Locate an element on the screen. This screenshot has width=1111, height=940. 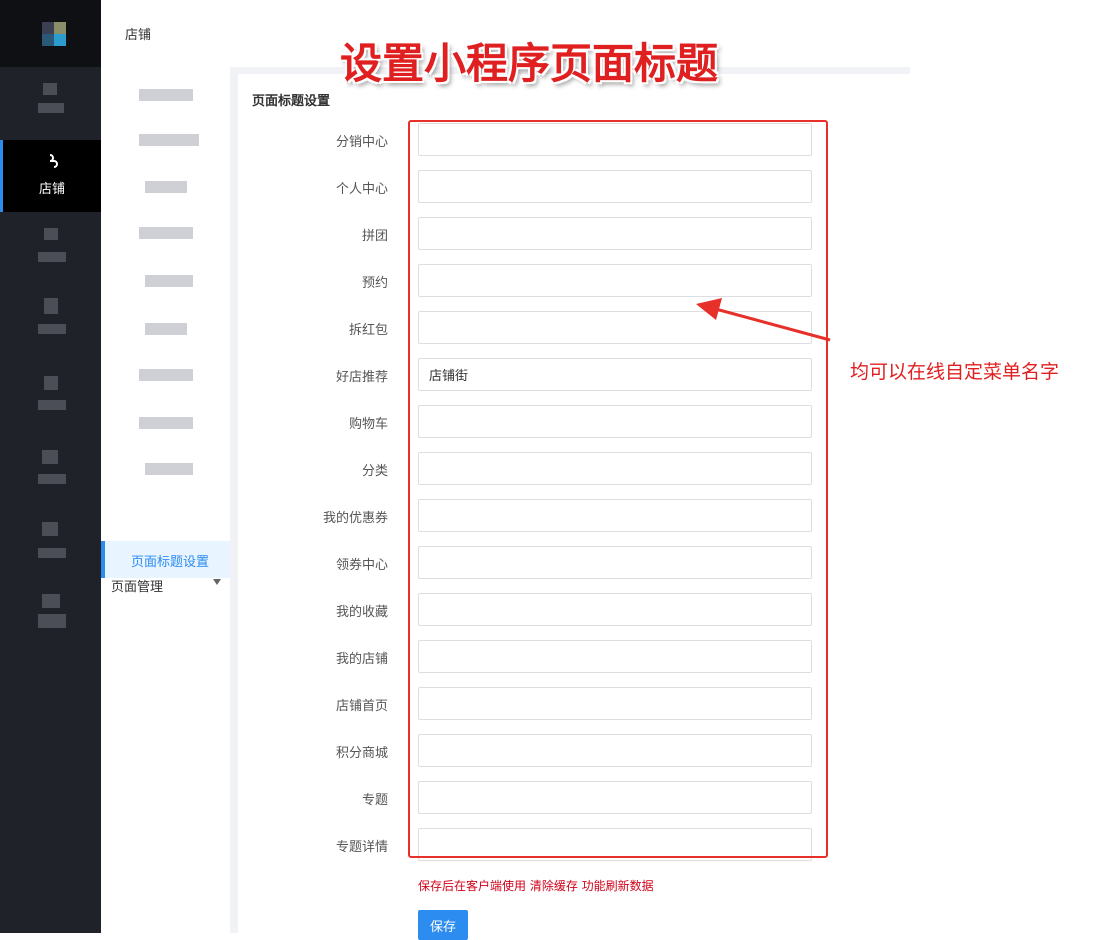
field-label: 专题 is located at coordinates (374, 800).